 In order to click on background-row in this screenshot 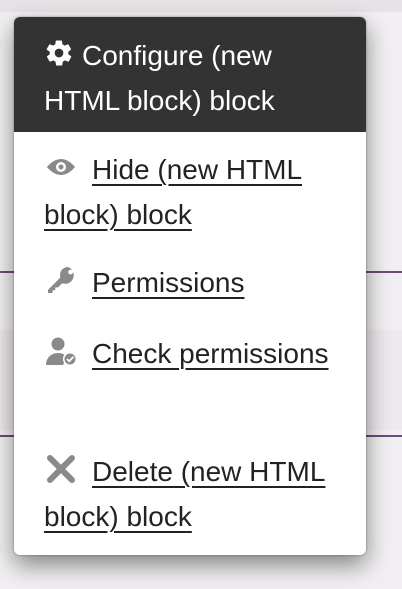, I will do `click(201, 6)`.